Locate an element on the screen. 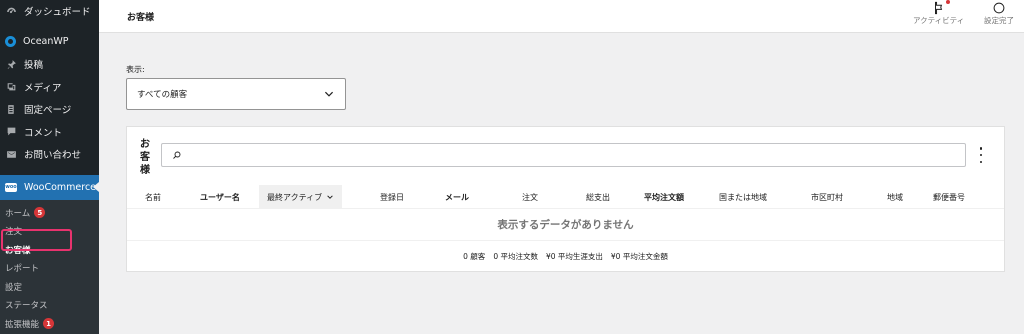  pin-icon is located at coordinates (11, 64).